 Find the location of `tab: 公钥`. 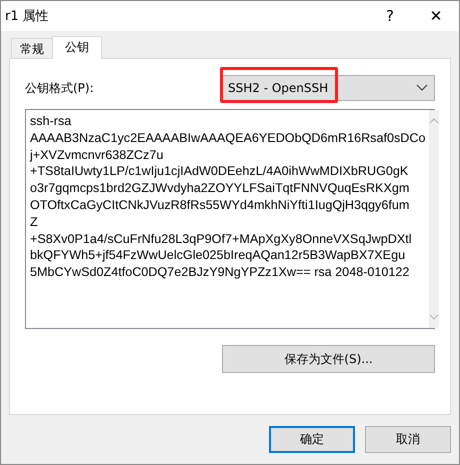

tab: 公钥 is located at coordinates (77, 47).